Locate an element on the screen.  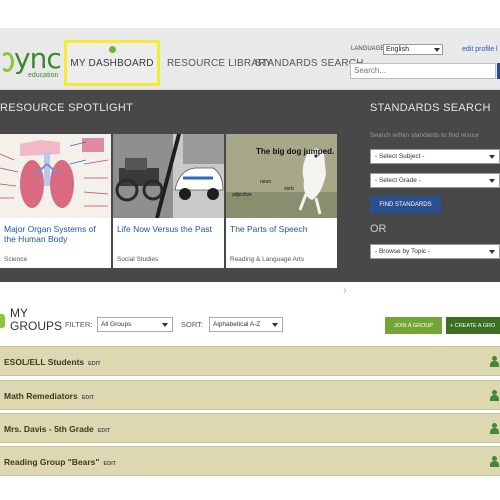
nav-my-dashboard: MY DASHBOARD is located at coordinates (112, 63).